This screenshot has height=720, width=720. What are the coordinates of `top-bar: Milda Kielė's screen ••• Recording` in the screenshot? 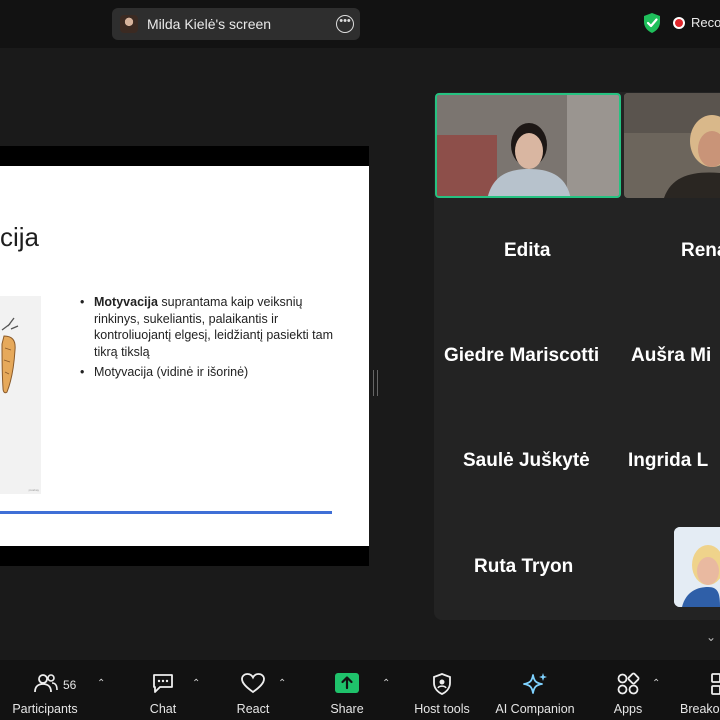 It's located at (360, 24).